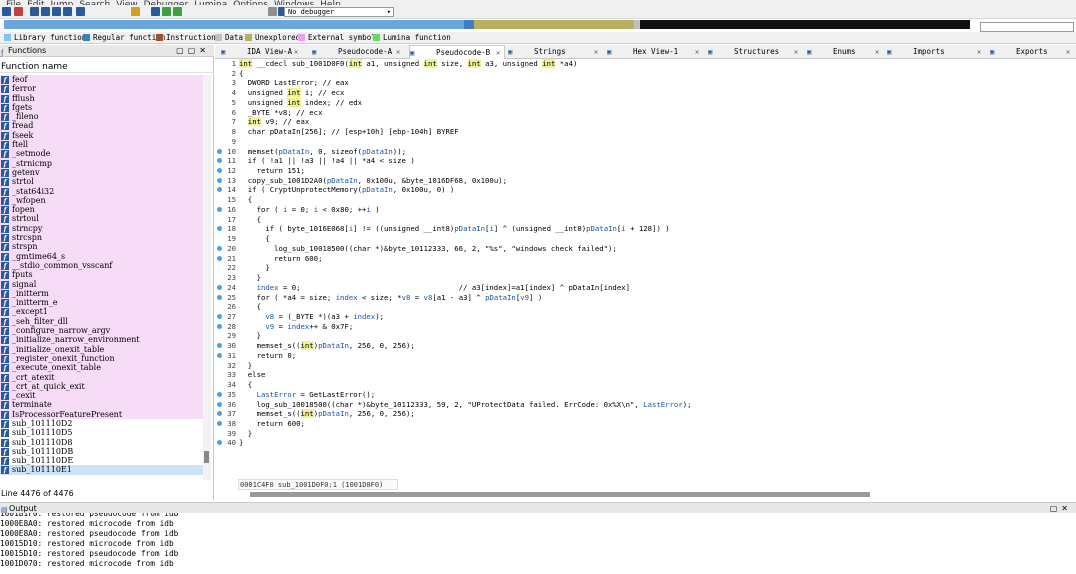 Image resolution: width=1076 pixels, height=574 pixels. What do you see at coordinates (101, 396) in the screenshot?
I see `function-list-item: f _cexit` at bounding box center [101, 396].